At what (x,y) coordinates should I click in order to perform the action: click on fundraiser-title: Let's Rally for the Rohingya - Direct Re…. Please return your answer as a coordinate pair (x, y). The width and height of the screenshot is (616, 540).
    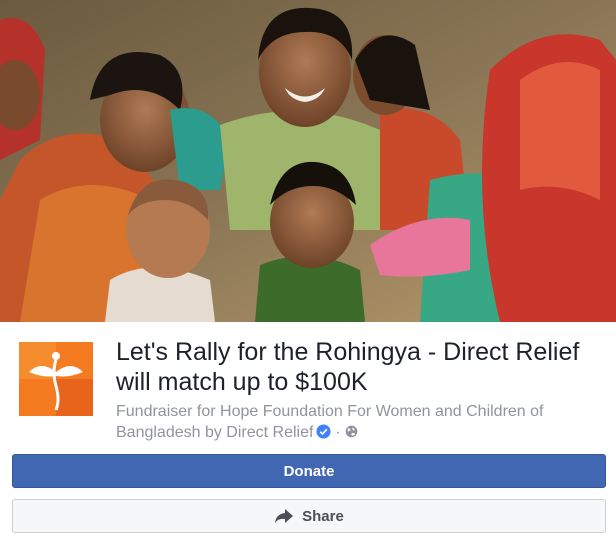
    Looking at the image, I should click on (351, 367).